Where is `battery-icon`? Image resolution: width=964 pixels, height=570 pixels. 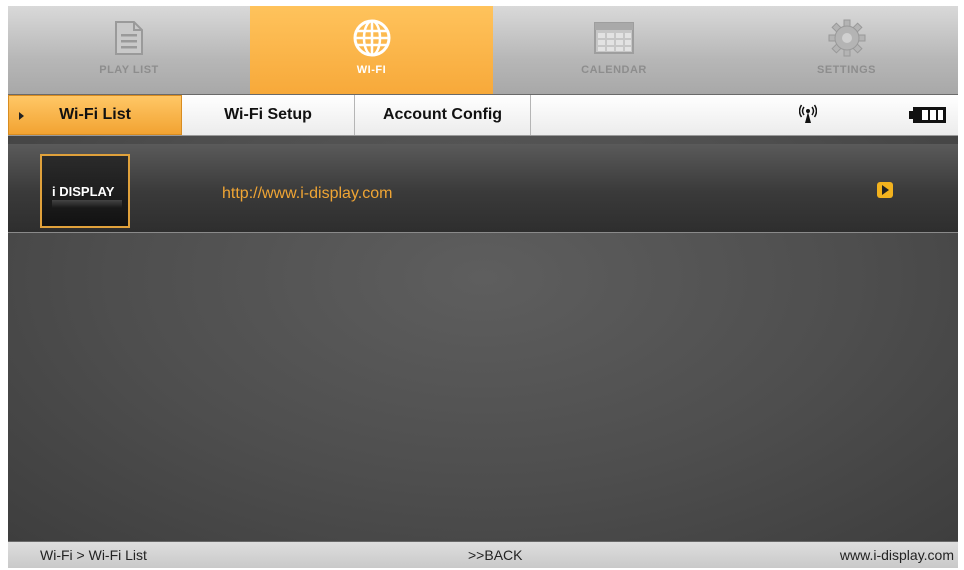 battery-icon is located at coordinates (928, 117).